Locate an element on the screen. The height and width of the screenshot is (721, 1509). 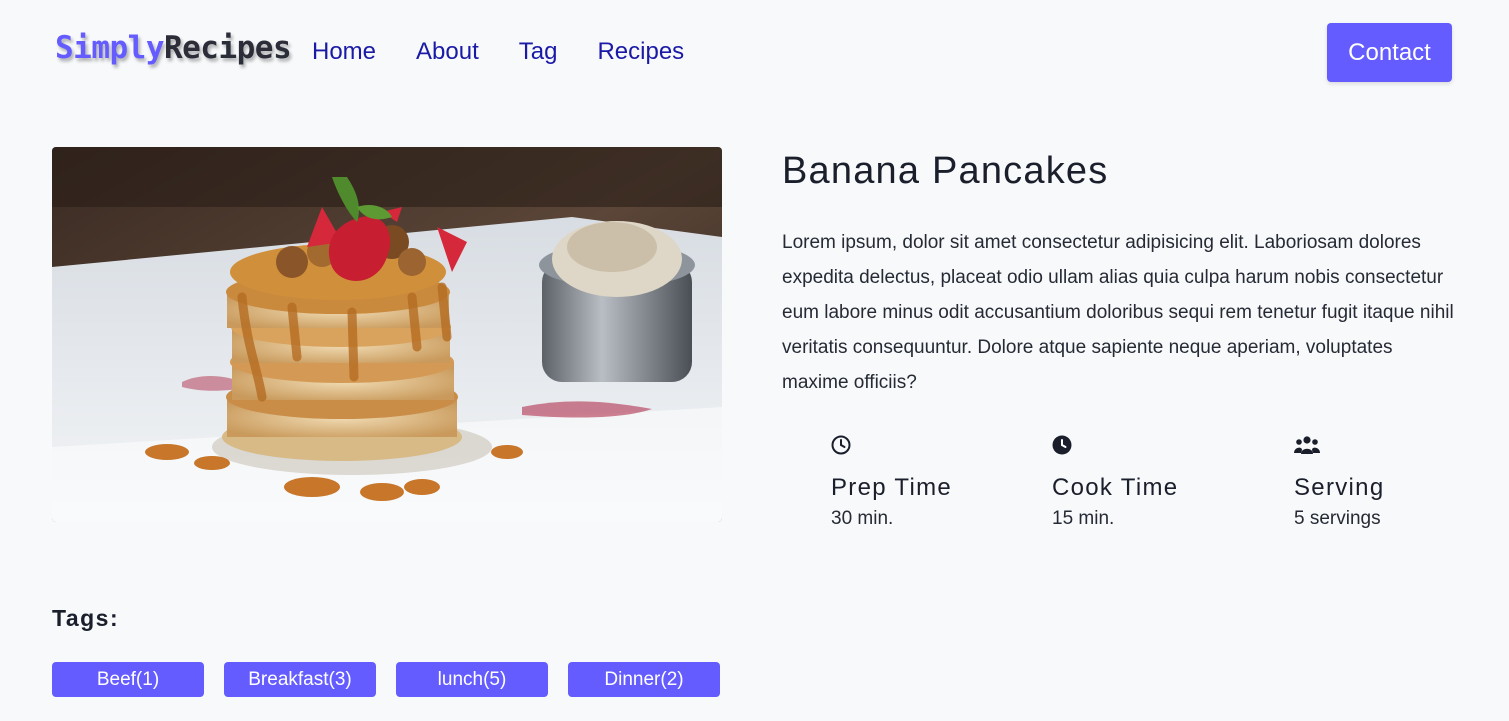
serving-value: 5 servings is located at coordinates (1337, 518).